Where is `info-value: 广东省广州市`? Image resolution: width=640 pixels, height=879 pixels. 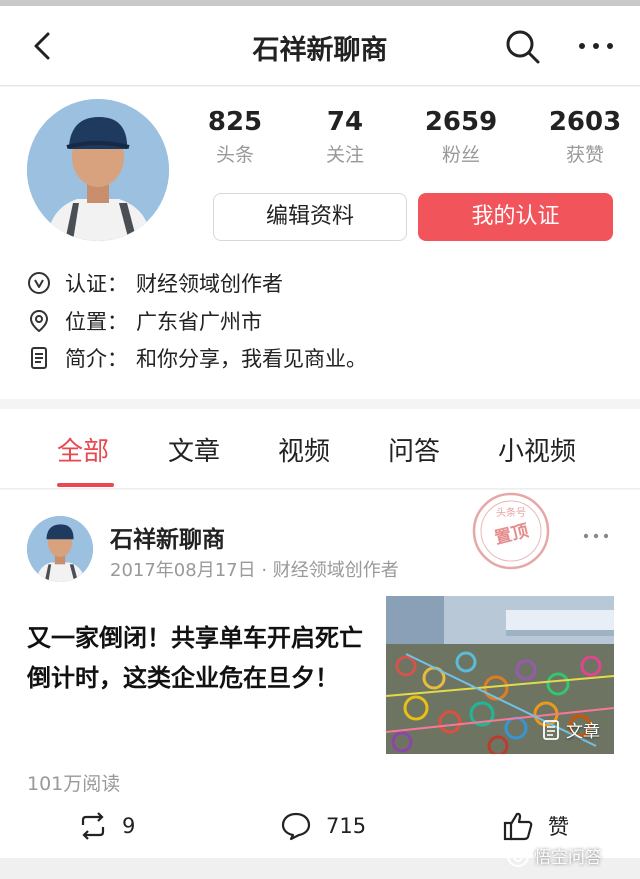
info-value: 广东省广州市 is located at coordinates (199, 322).